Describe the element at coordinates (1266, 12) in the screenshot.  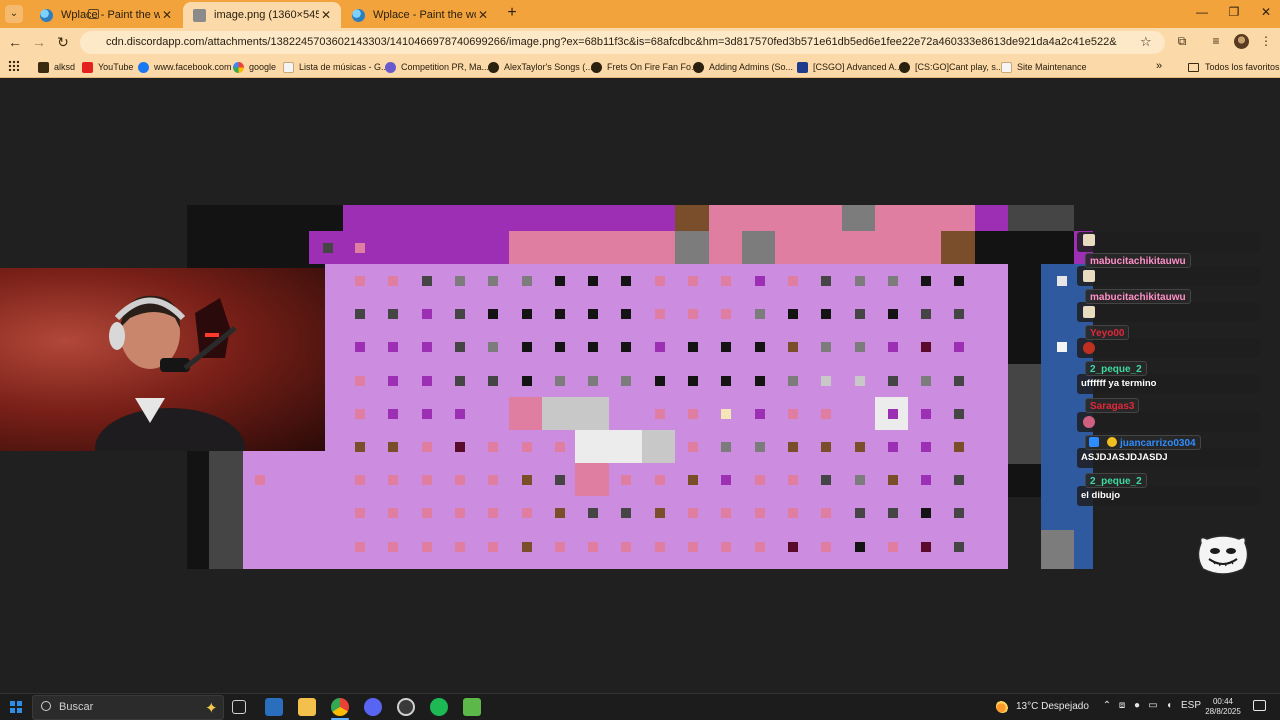
I see `close-window-button: ✕` at that location.